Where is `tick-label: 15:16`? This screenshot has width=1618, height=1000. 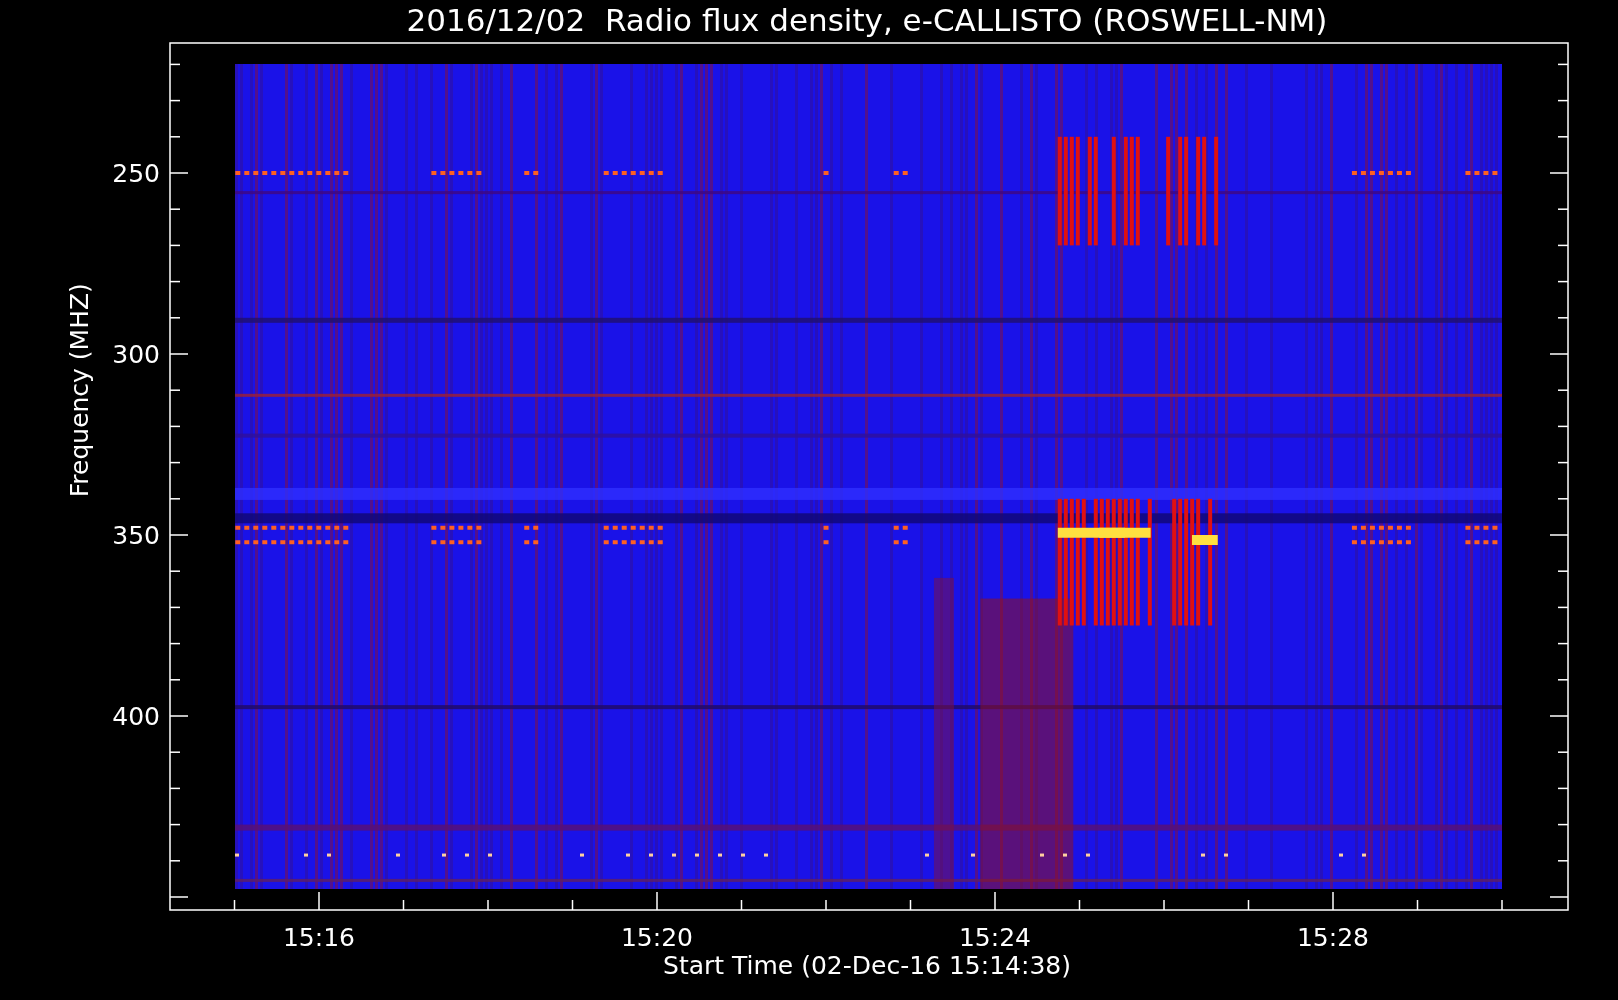 tick-label: 15:16 is located at coordinates (319, 937).